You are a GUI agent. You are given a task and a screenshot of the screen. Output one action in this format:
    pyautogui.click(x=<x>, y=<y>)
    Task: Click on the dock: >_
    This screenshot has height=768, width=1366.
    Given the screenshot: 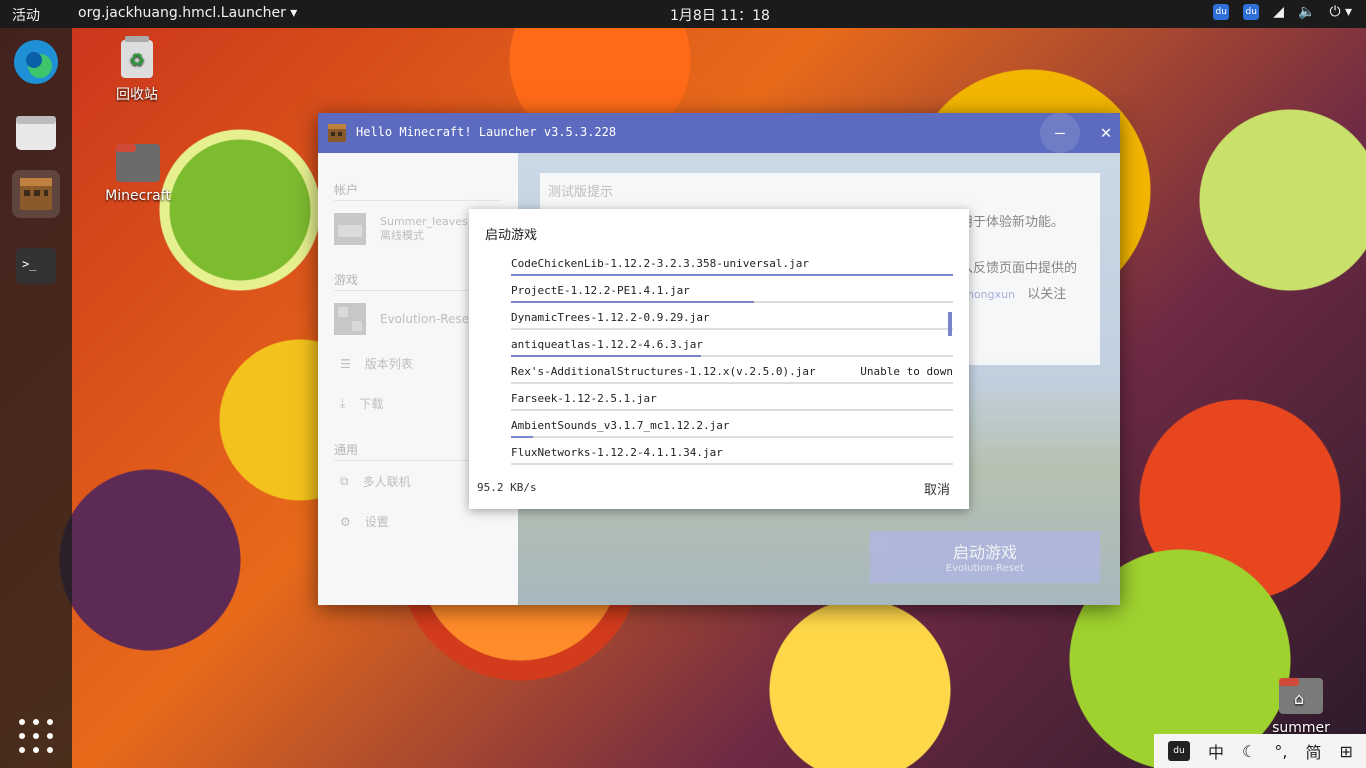 What is the action you would take?
    pyautogui.click(x=36, y=398)
    